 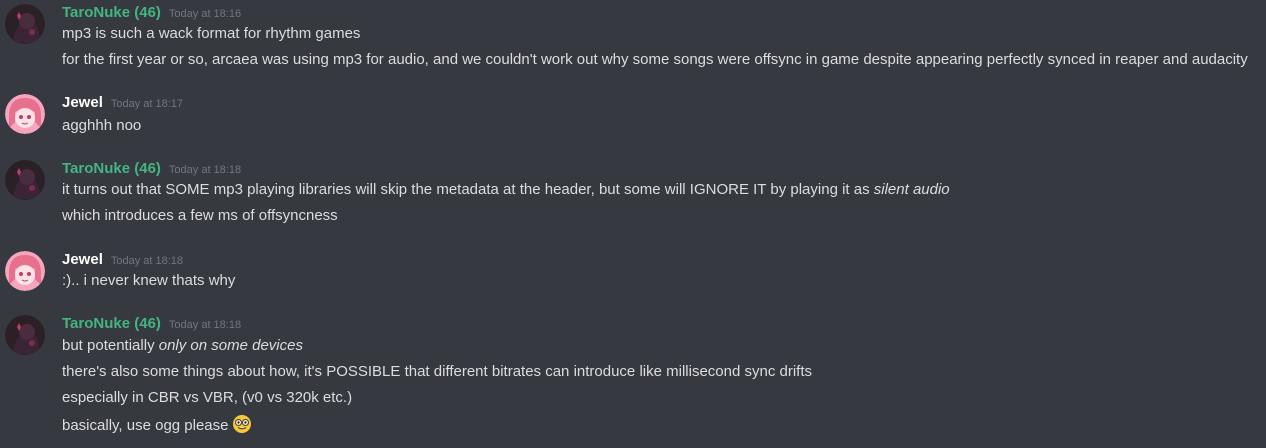 I want to click on message-header: TaroNuke (46) Today at 18:16, so click(x=151, y=15).